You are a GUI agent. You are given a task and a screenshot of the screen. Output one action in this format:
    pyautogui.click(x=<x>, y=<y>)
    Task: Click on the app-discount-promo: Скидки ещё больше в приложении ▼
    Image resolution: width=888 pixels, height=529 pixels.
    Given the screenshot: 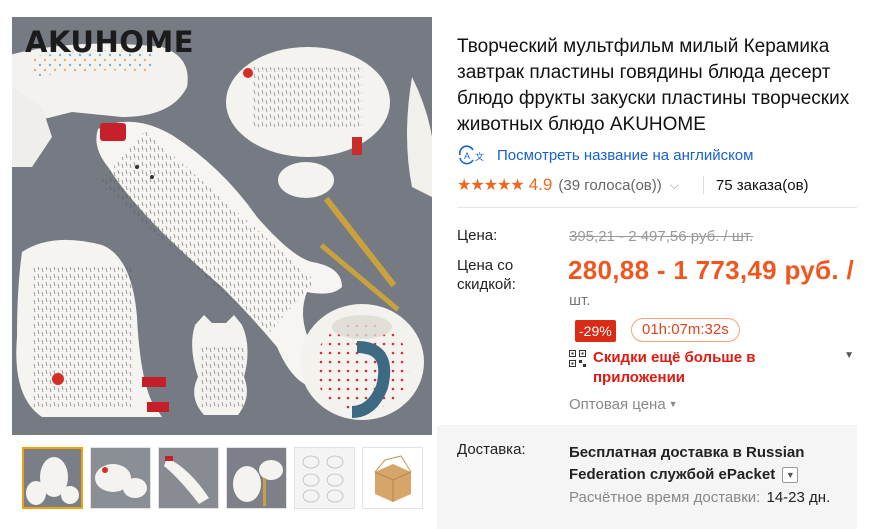 What is the action you would take?
    pyautogui.click(x=711, y=368)
    